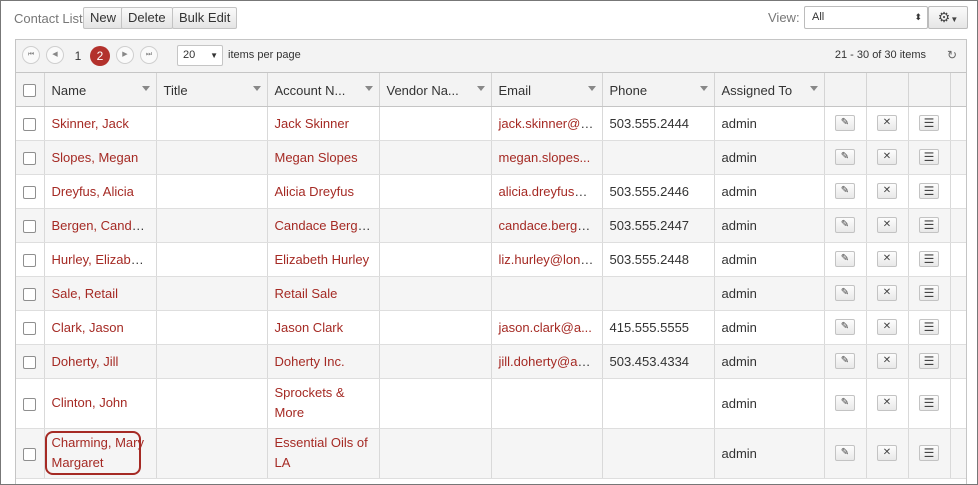 This screenshot has height=485, width=978. I want to click on account-name-cell: Sprockets & More, so click(322, 403).